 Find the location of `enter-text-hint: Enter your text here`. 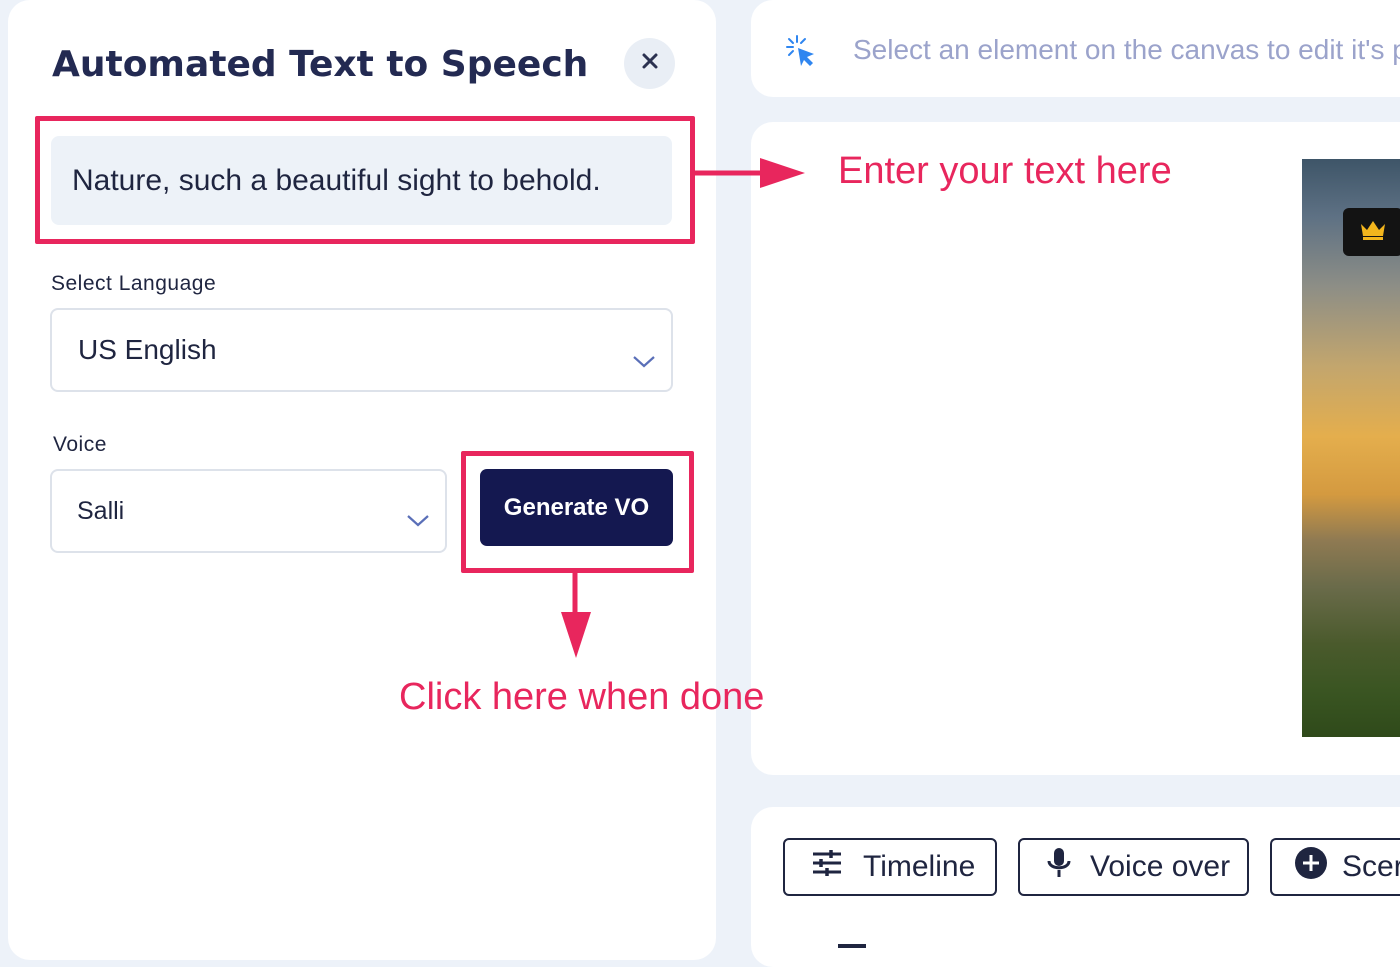

enter-text-hint: Enter your text here is located at coordinates (1005, 171).